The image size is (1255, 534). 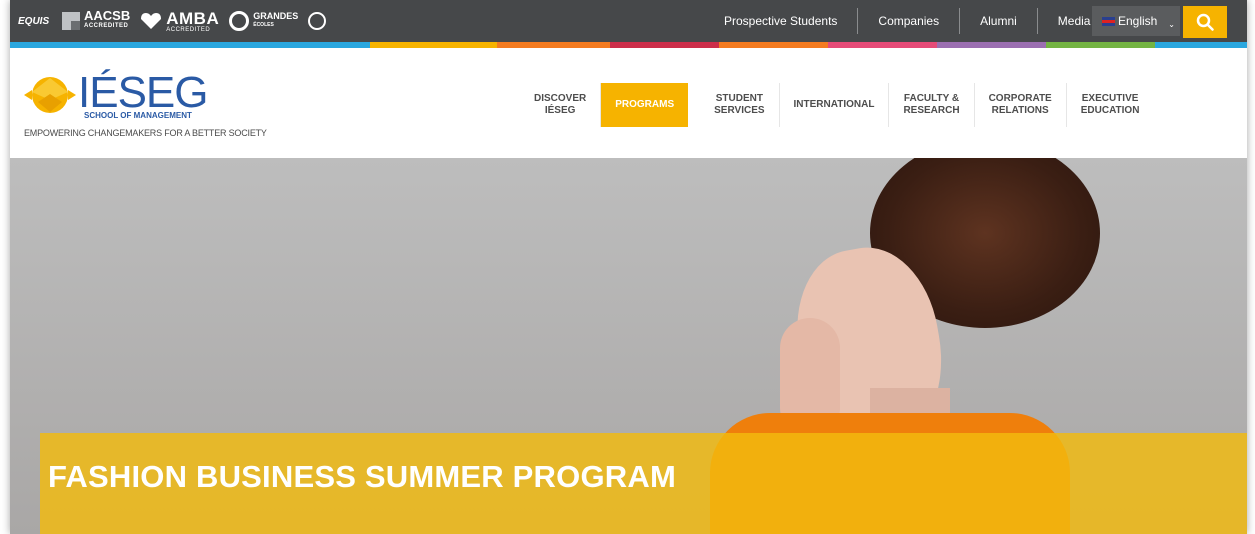 I want to click on link-alumni: Alumni, so click(x=999, y=21).